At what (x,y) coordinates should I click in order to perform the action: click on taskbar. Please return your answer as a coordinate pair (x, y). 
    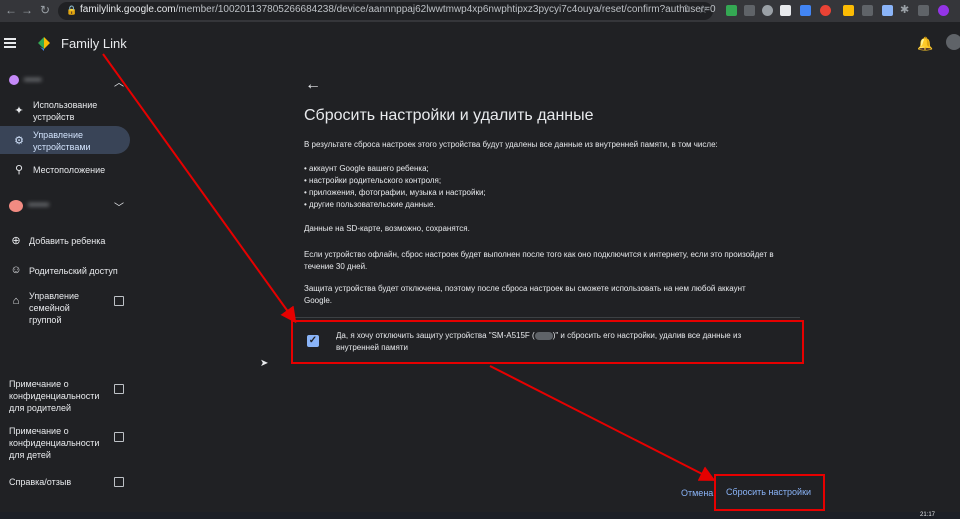
    Looking at the image, I should click on (480, 515).